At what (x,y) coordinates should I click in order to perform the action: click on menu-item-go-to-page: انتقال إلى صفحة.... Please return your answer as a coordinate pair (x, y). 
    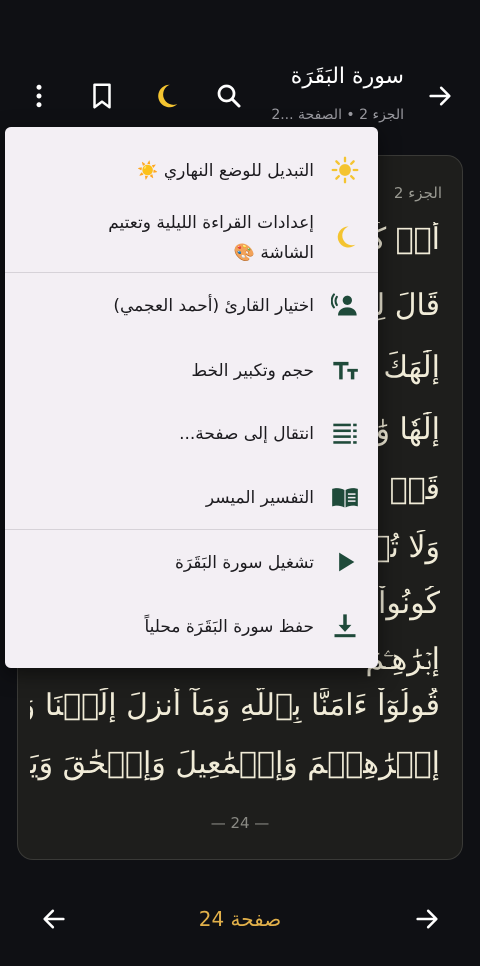
    Looking at the image, I should click on (191, 434).